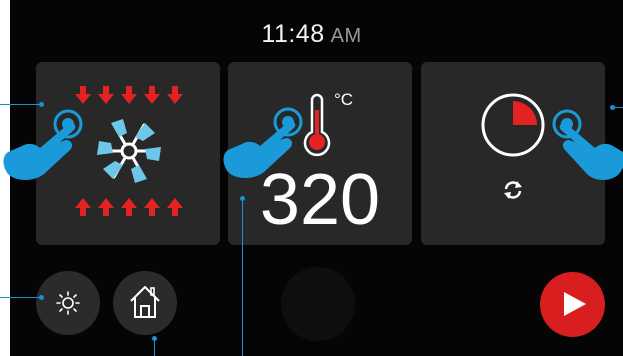 This screenshot has height=356, width=623. What do you see at coordinates (242, 198) in the screenshot?
I see `callout-dot-temperature` at bounding box center [242, 198].